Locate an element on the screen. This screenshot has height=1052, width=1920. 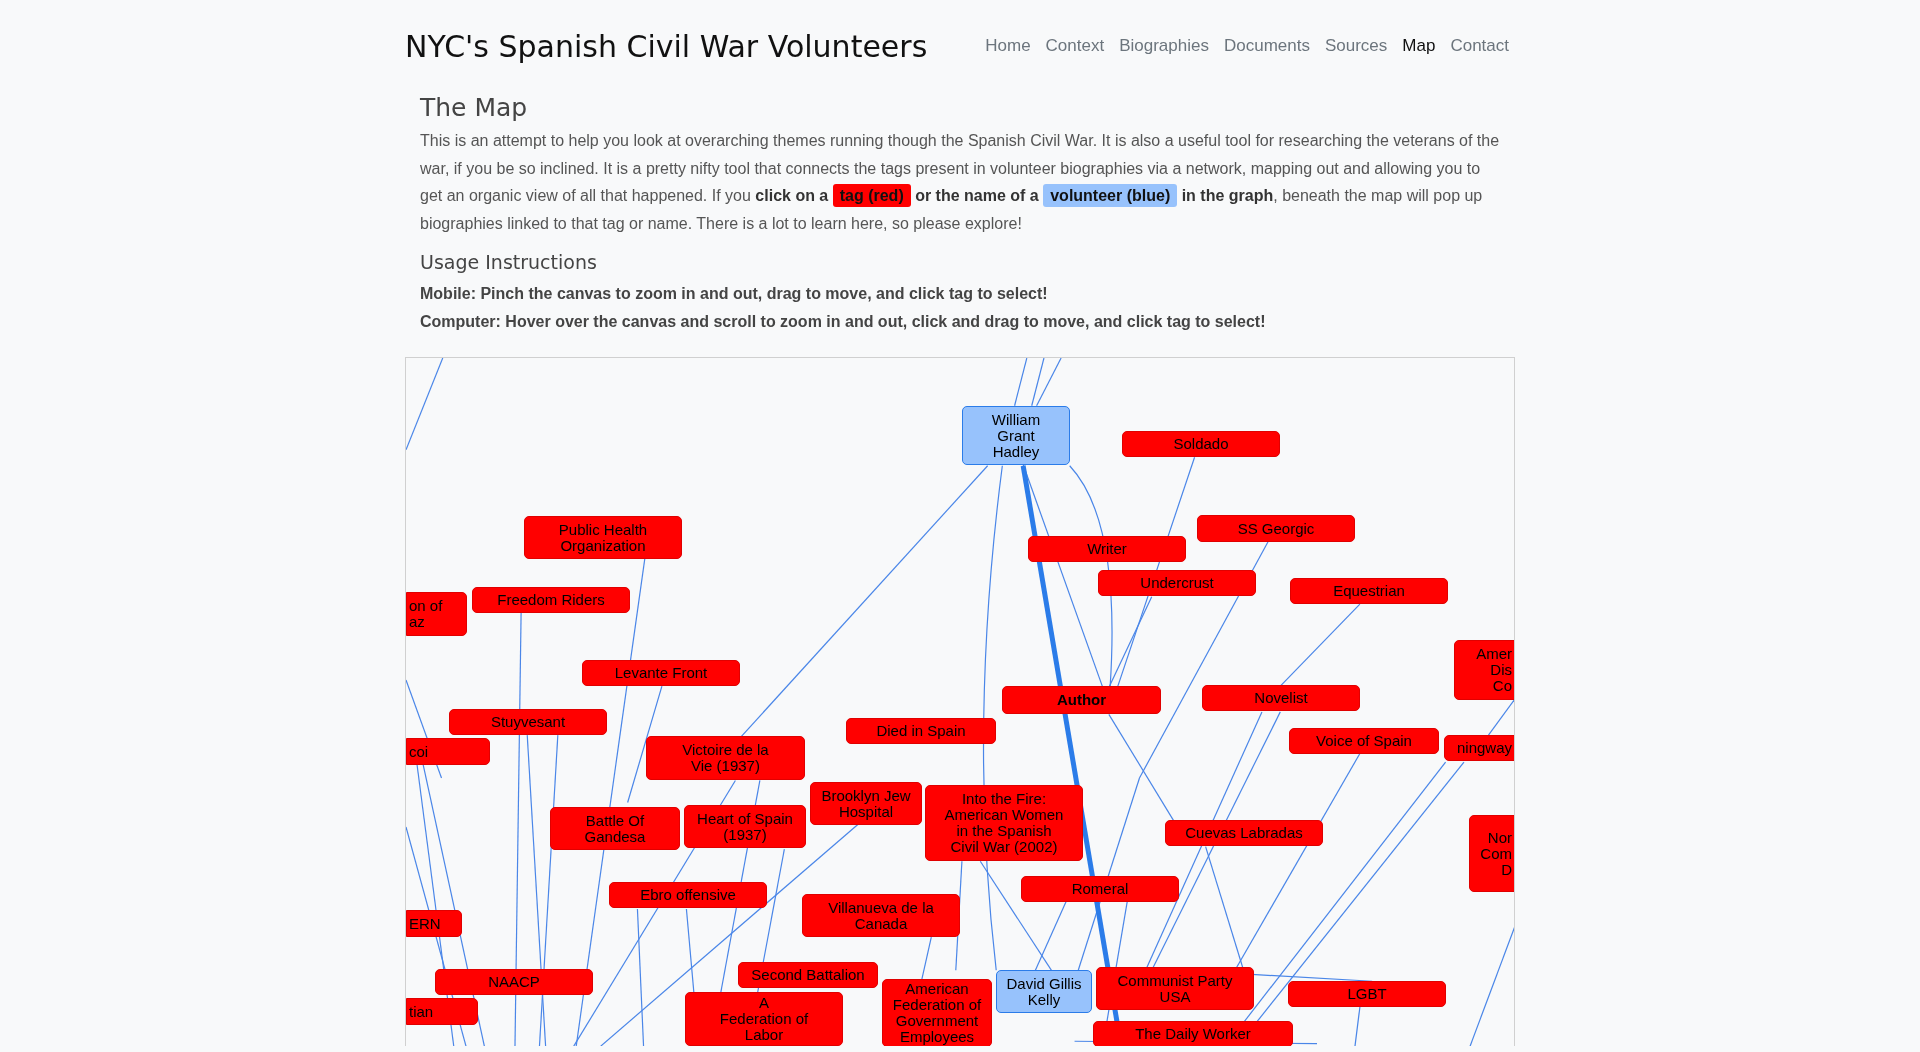
intro-paragraph: This is an attempt to help you look at overarching themes running though the Spanish Civil War. It is also a useful tool for researching the veterans of the war, if you be so inclined. It is a pretty nifty tool that connects the tags present in volunteer biographies via a network, mapping out and allowing you to get an organic view of all that happened. If you click on a tag (red) or the name of a volunteer (blue) in the graph, beneath the map will pop up biographies linked to that tag or name. There is a lot to learn here, so please explore! is located at coordinates (960, 182).